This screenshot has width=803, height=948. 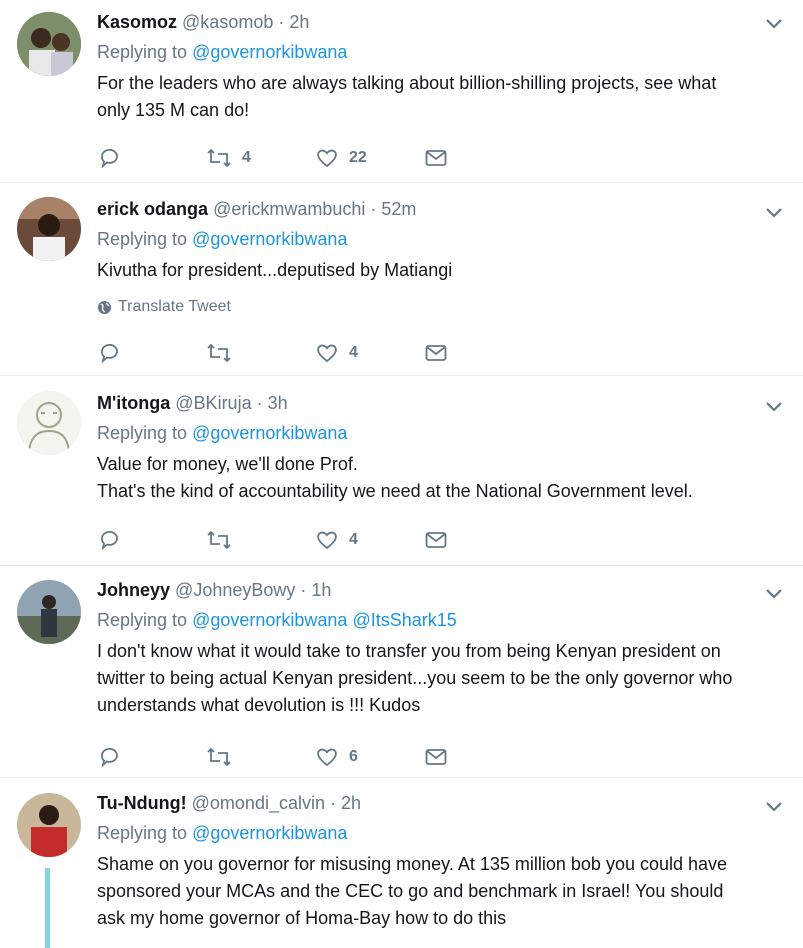 I want to click on display-name: Johneyy, so click(x=133, y=590).